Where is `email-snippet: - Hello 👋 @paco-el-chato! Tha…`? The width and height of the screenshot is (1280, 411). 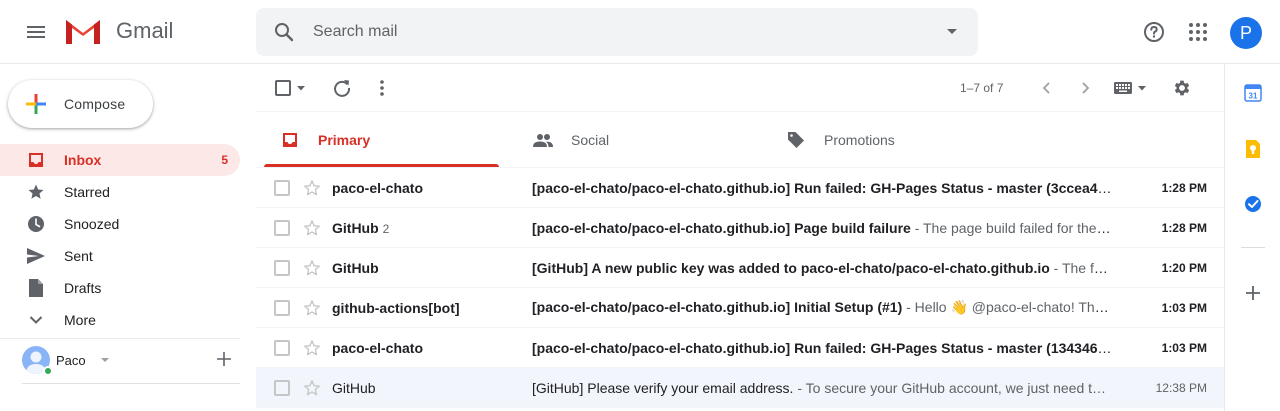 email-snippet: - Hello 👋 @paco-el-chato! Tha… is located at coordinates (1007, 307).